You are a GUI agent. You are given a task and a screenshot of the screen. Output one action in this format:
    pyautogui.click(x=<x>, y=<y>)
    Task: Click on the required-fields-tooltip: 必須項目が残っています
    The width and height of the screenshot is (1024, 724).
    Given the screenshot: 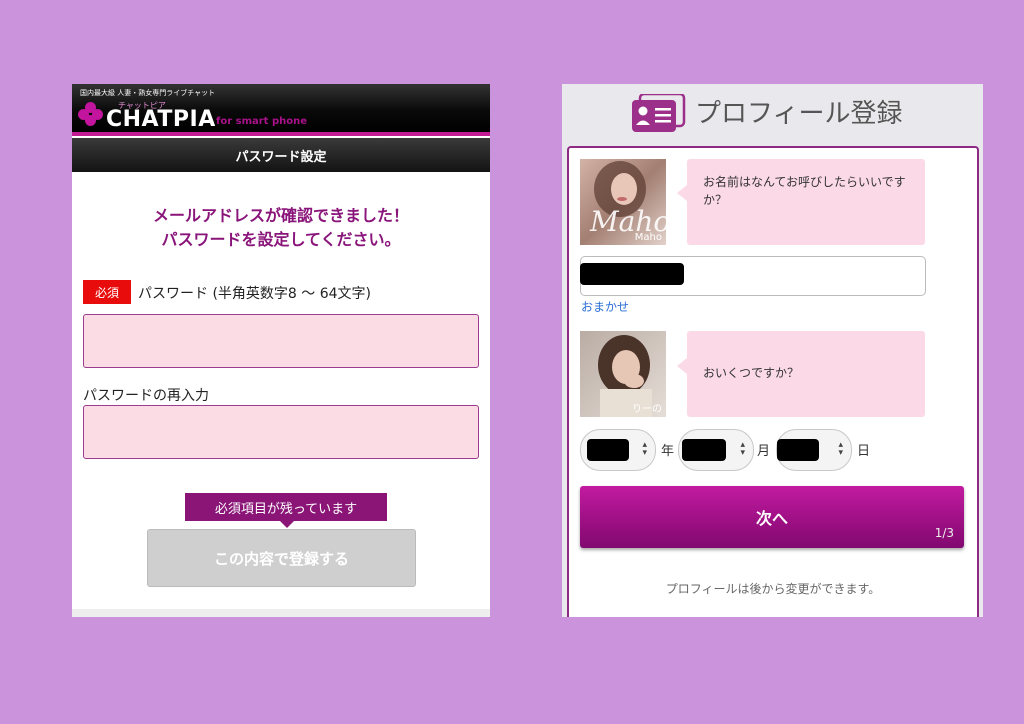 What is the action you would take?
    pyautogui.click(x=286, y=507)
    